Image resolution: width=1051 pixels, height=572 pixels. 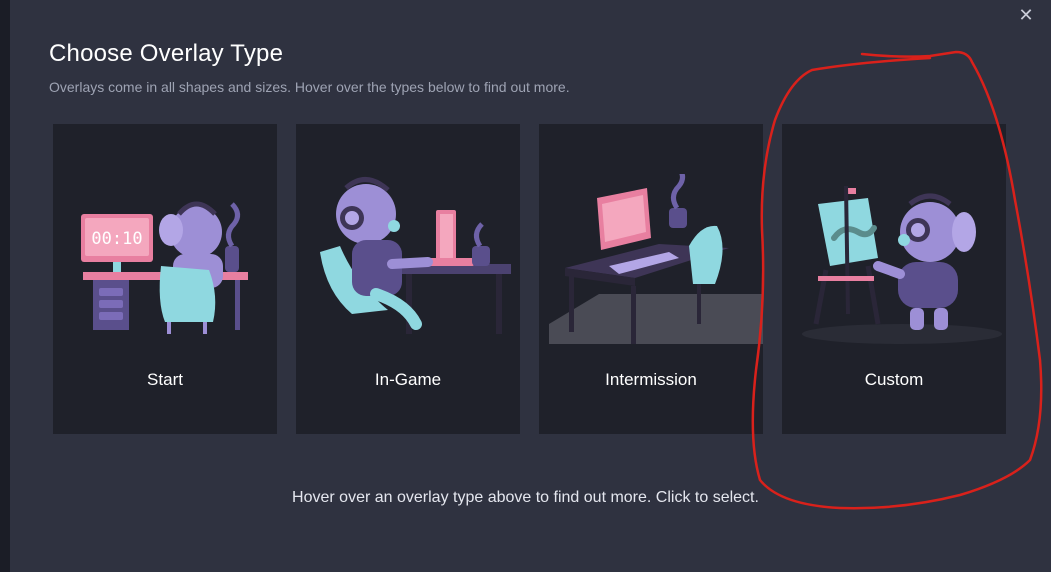 What do you see at coordinates (651, 379) in the screenshot?
I see `overlay-card-intermission-label: Intermission` at bounding box center [651, 379].